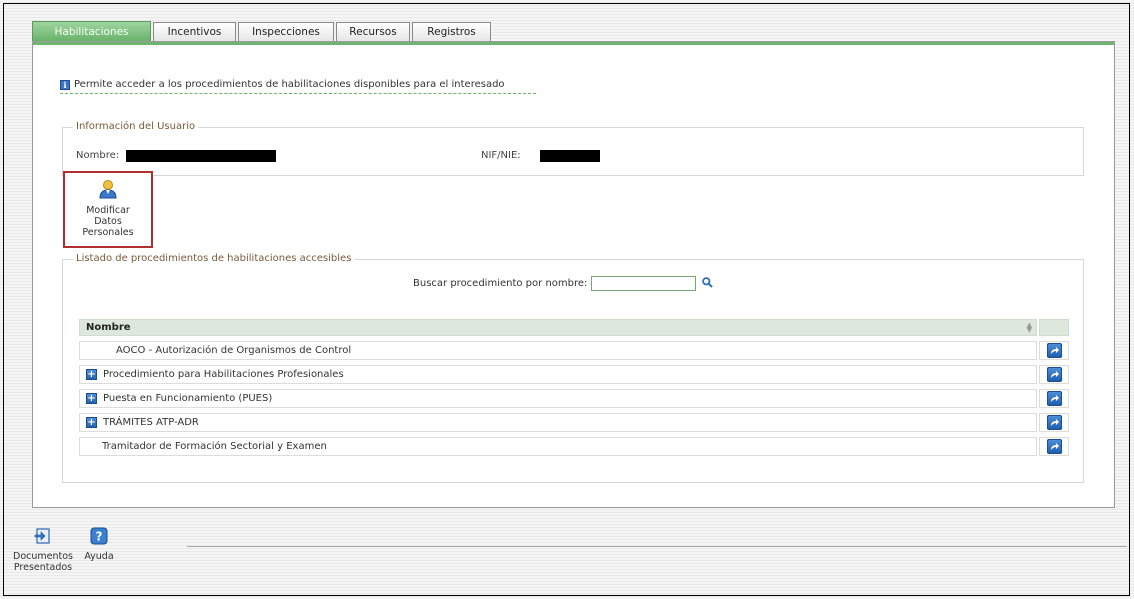 Image resolution: width=1134 pixels, height=599 pixels. I want to click on search-label: Buscar procedimiento por nombre:, so click(500, 283).